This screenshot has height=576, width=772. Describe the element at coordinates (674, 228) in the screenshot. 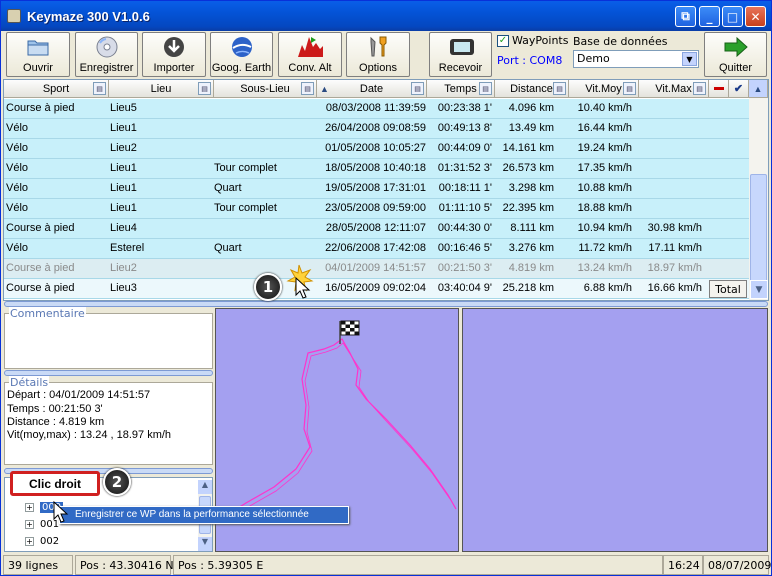

I see `table-cell-vmax: 30.98 km/h` at that location.